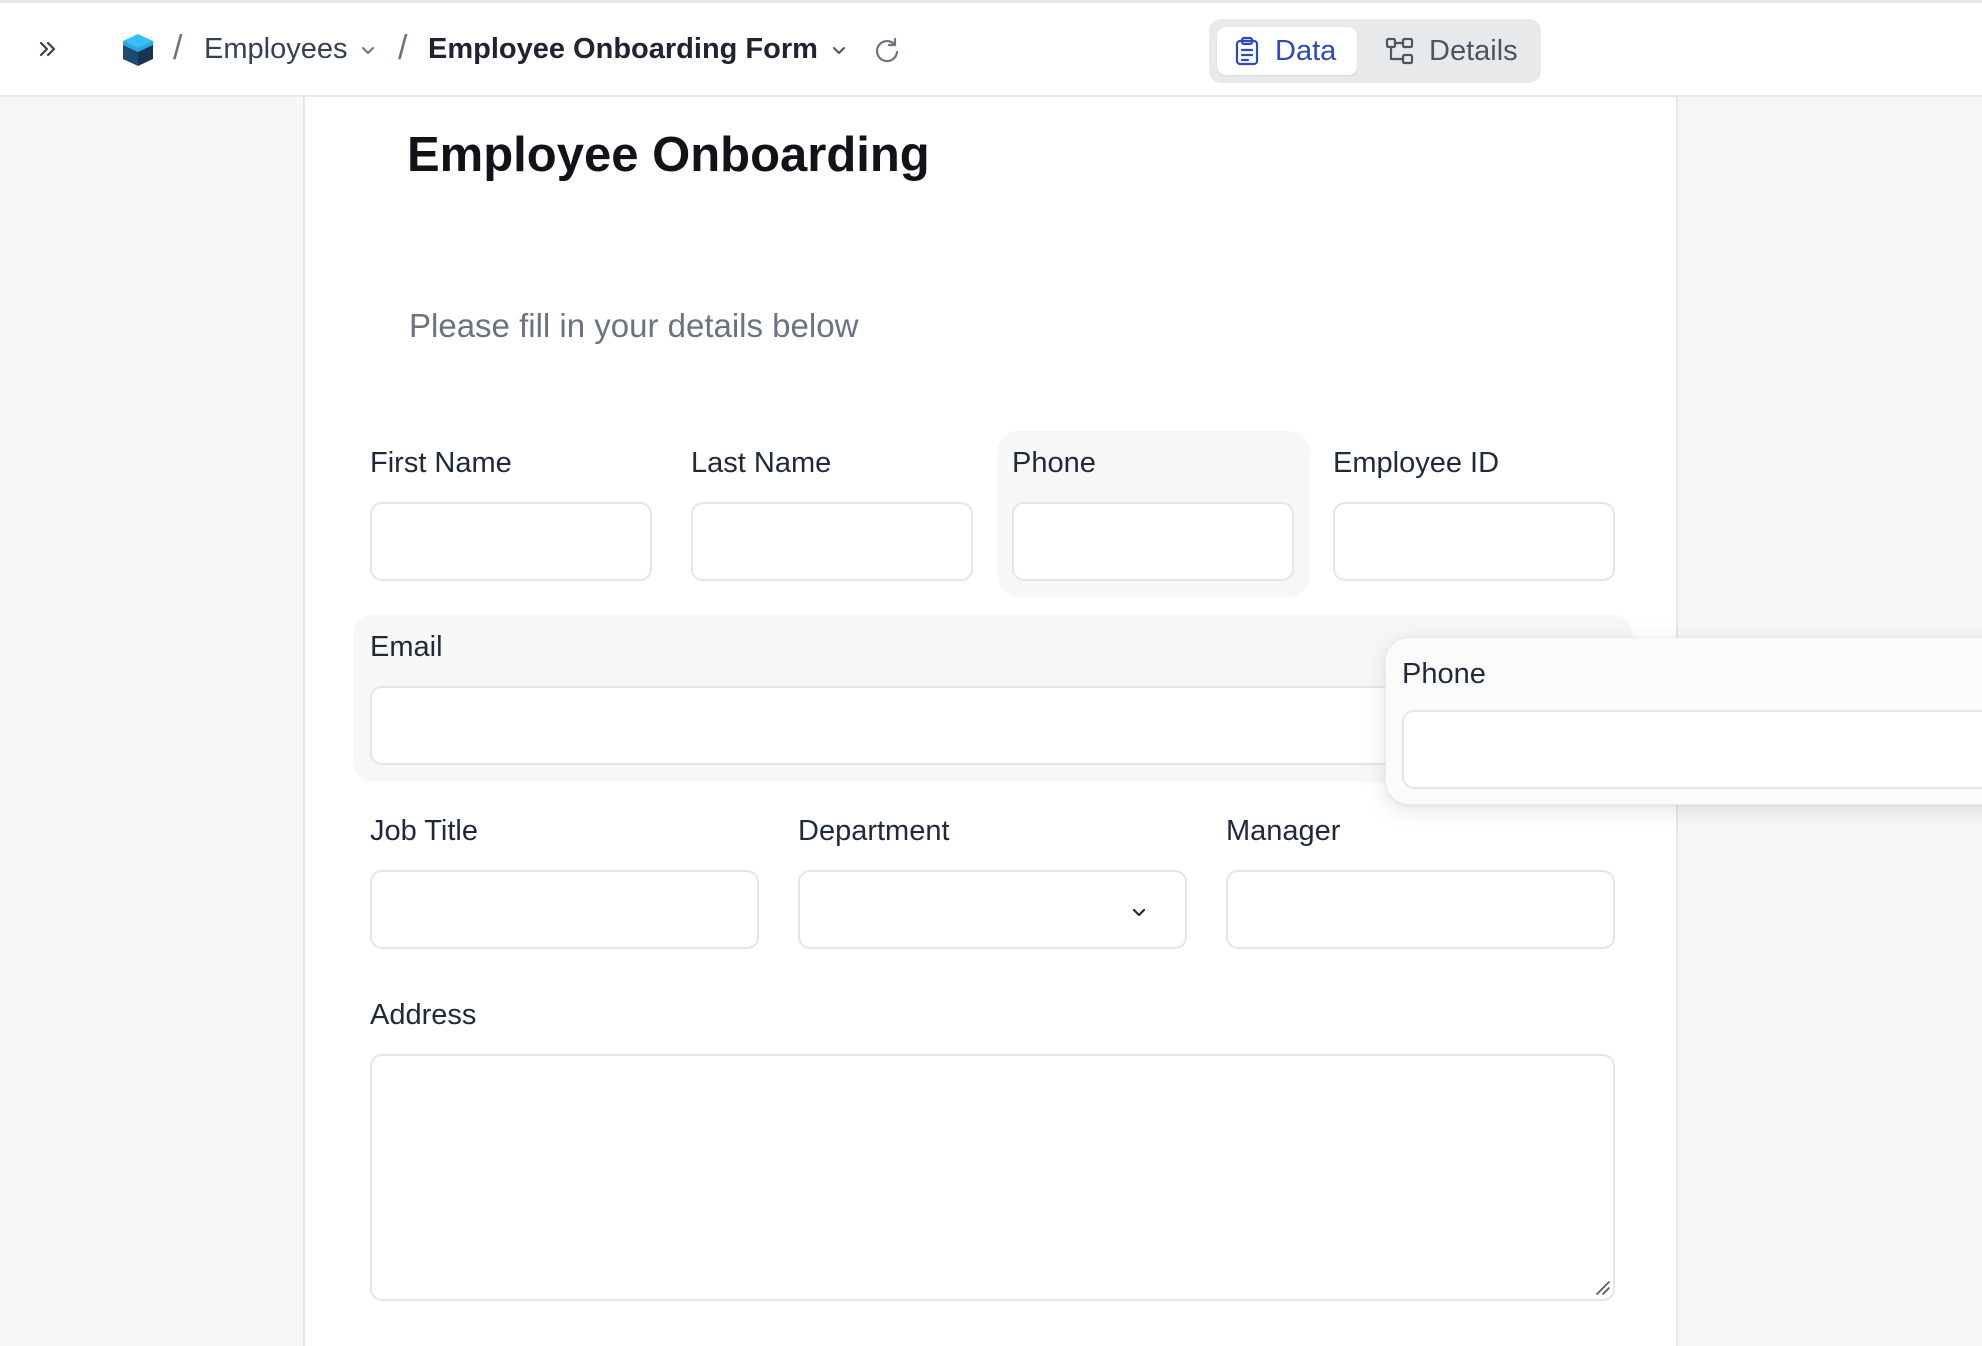 The height and width of the screenshot is (1346, 1982). Describe the element at coordinates (832, 541) in the screenshot. I see `last-name-input` at that location.